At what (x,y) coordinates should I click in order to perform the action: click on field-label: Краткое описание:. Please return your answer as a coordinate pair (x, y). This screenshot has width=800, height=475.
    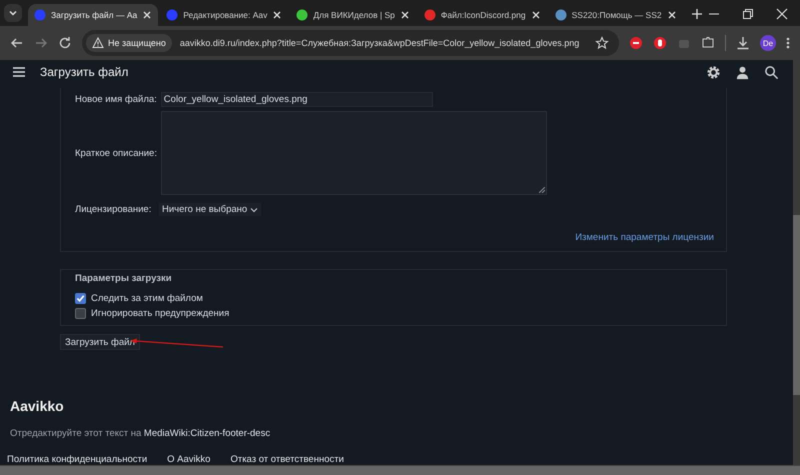
    Looking at the image, I should click on (116, 153).